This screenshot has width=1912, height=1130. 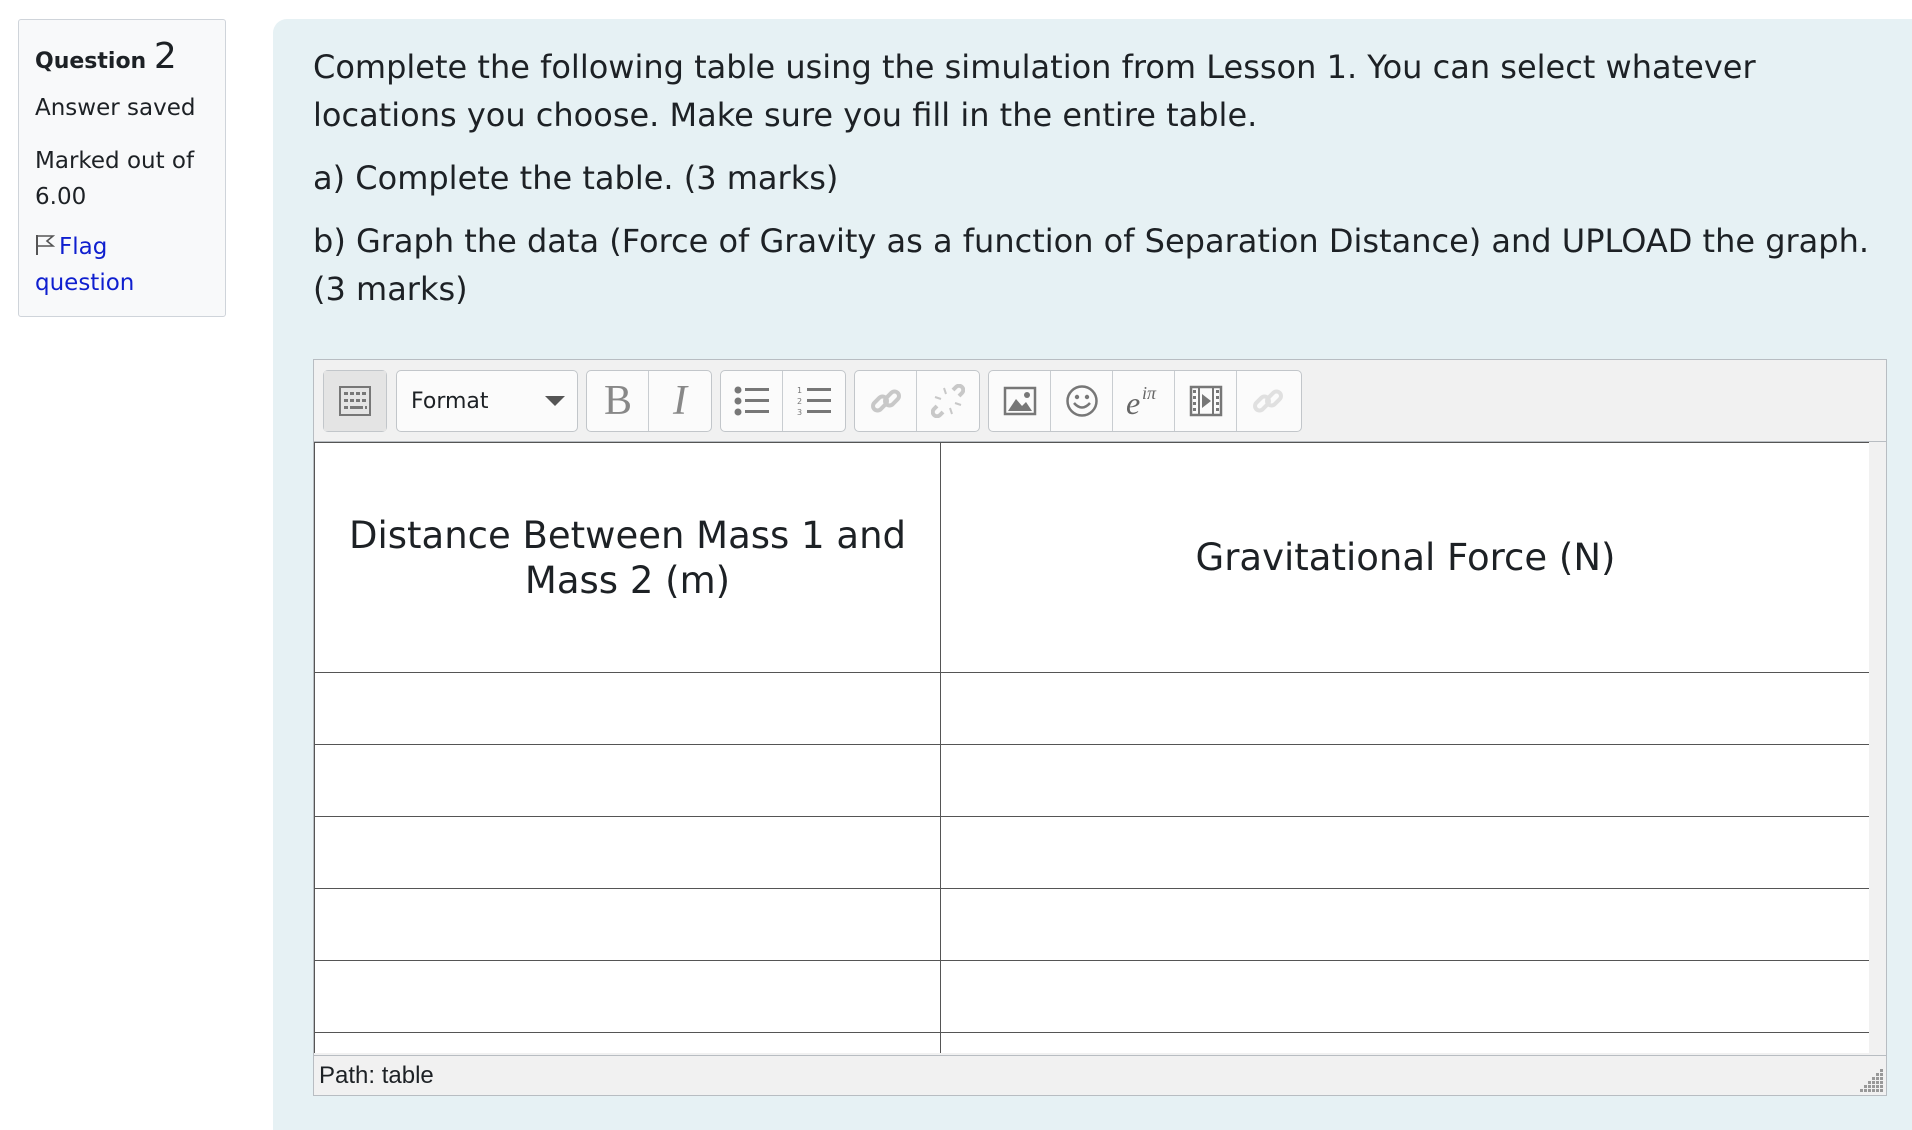 What do you see at coordinates (1870, 1079) in the screenshot?
I see `resize-grip-icon` at bounding box center [1870, 1079].